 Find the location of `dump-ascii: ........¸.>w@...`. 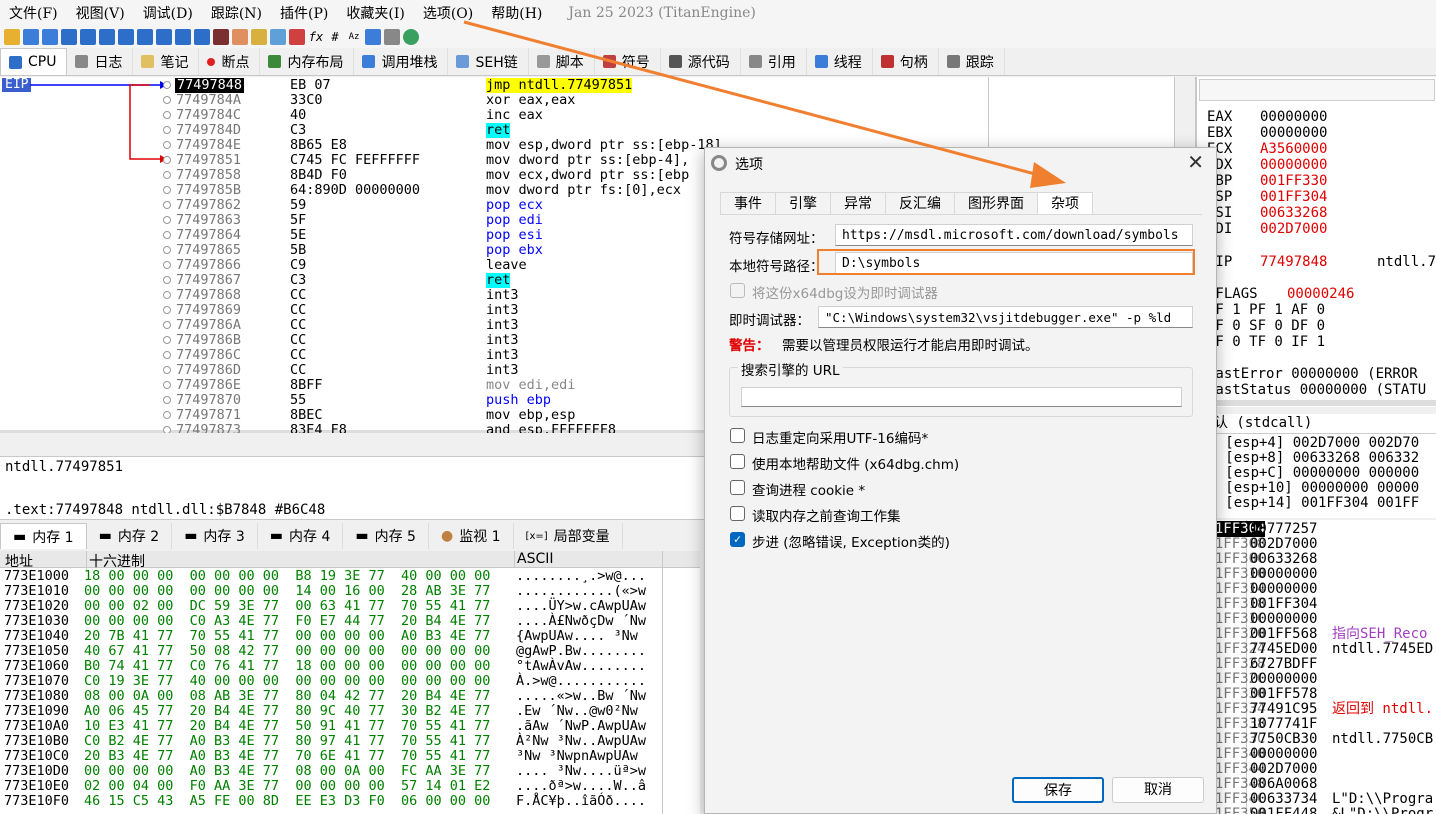

dump-ascii: ........¸.>w@... is located at coordinates (581, 576).